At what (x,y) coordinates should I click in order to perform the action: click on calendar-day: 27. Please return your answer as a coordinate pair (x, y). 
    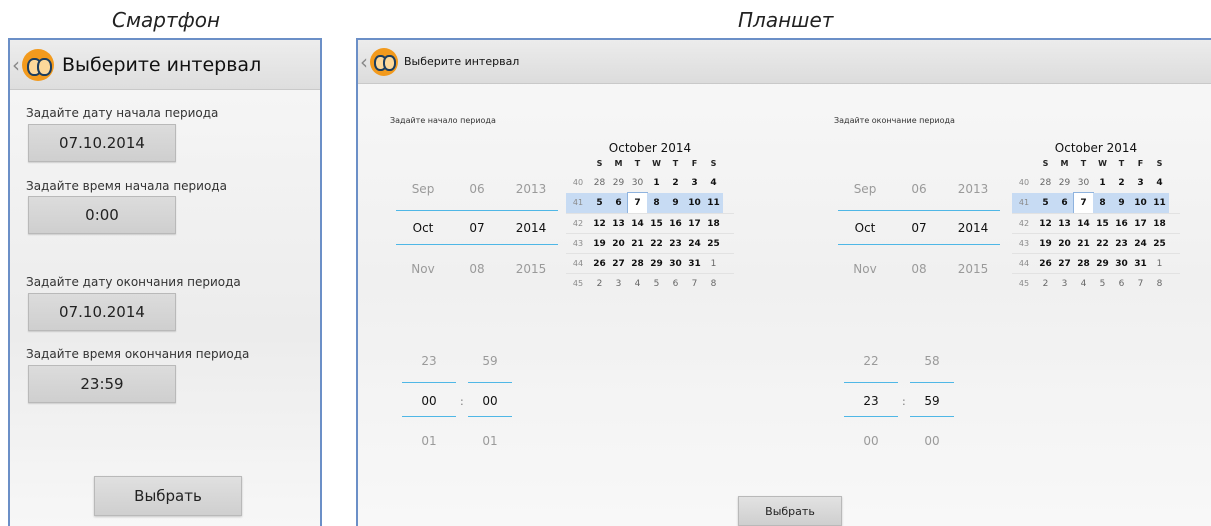
    Looking at the image, I should click on (1064, 264).